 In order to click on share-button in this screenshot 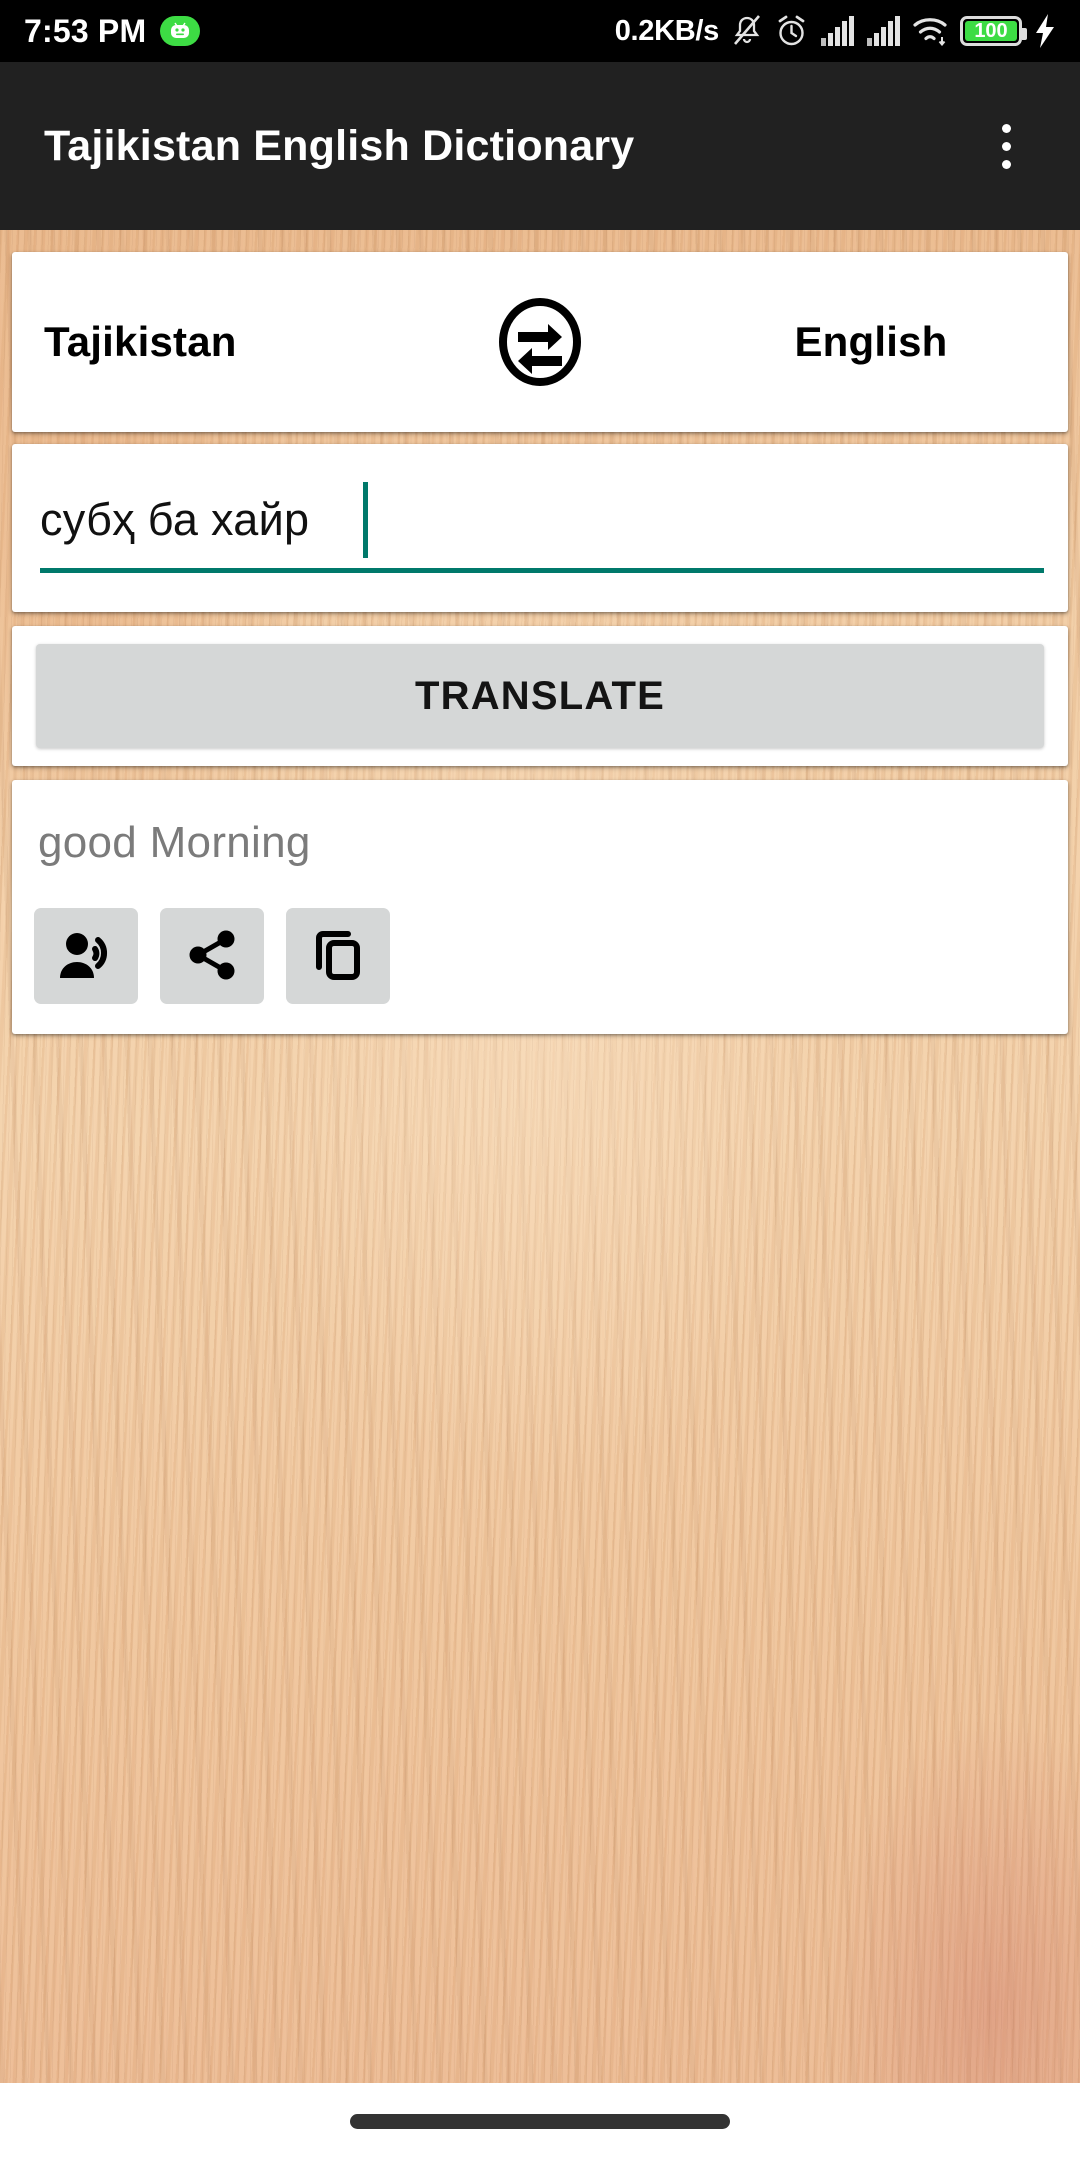, I will do `click(212, 956)`.